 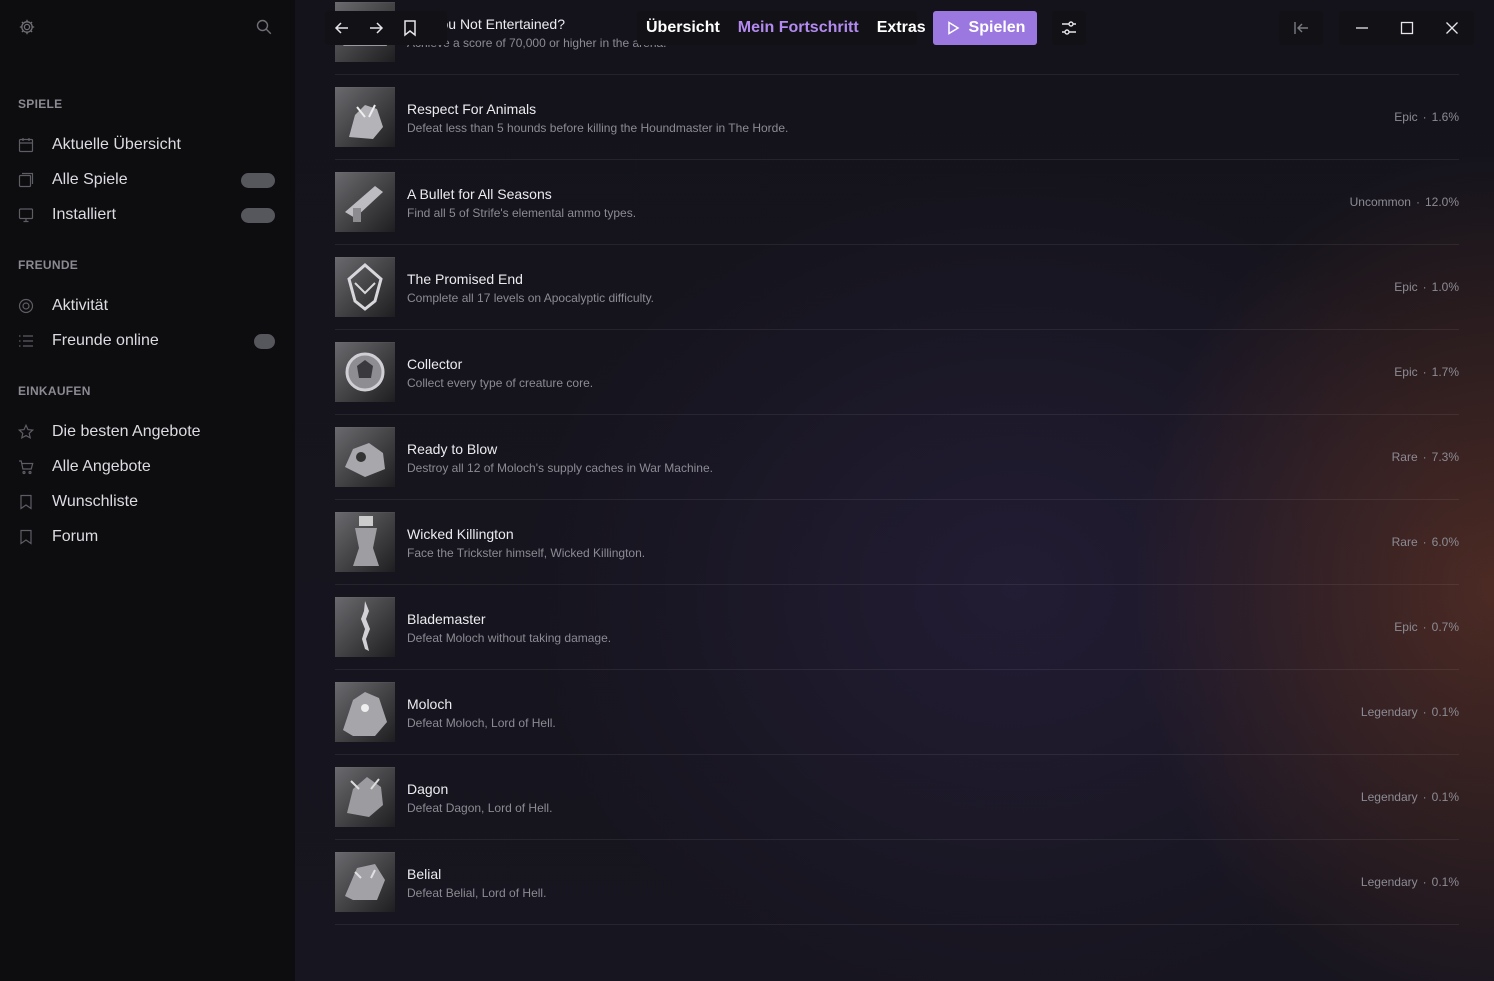 What do you see at coordinates (465, 279) in the screenshot?
I see `achievement-title: The Promised End` at bounding box center [465, 279].